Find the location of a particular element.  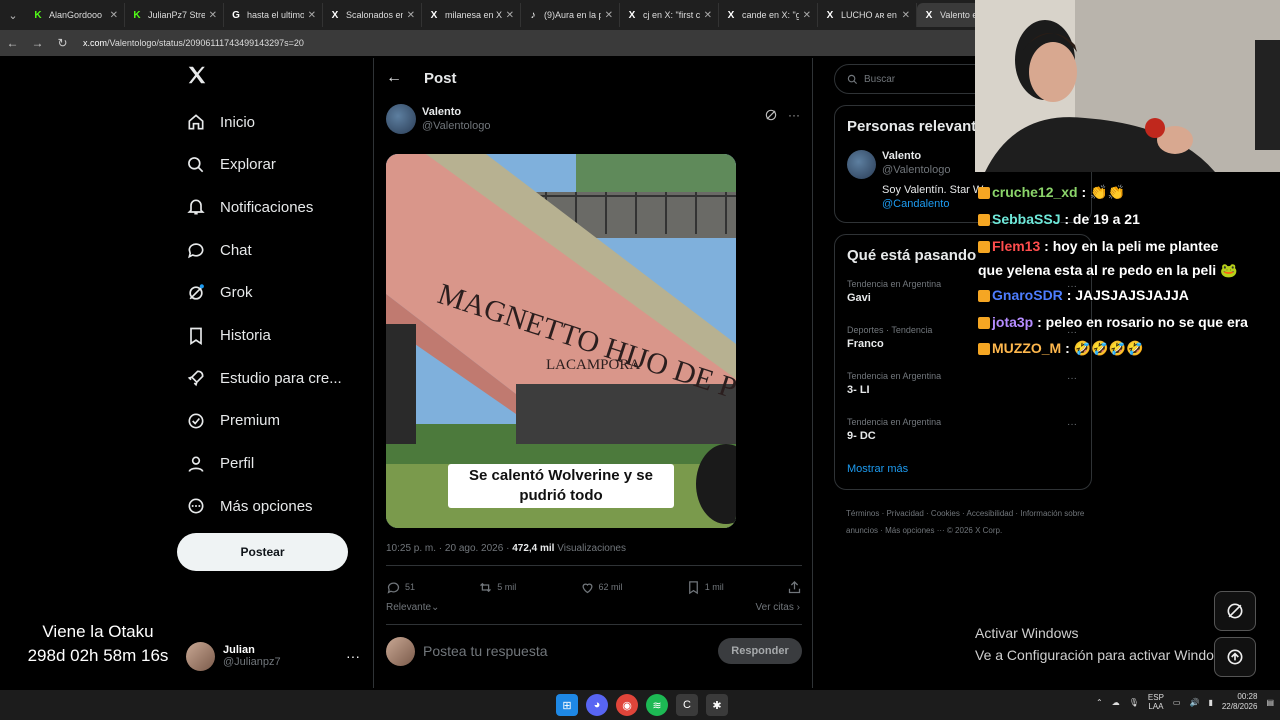

cloud-icon: ☁ is located at coordinates (1116, 702).